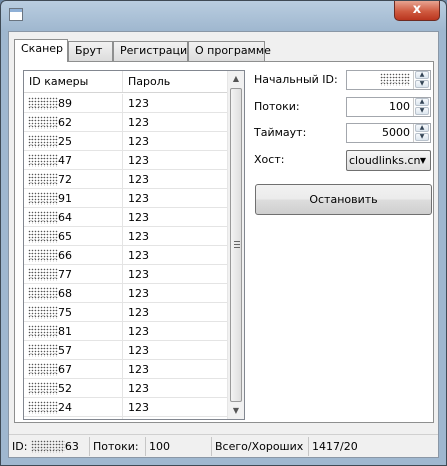  I want to click on threads-value: 100, so click(380, 107).